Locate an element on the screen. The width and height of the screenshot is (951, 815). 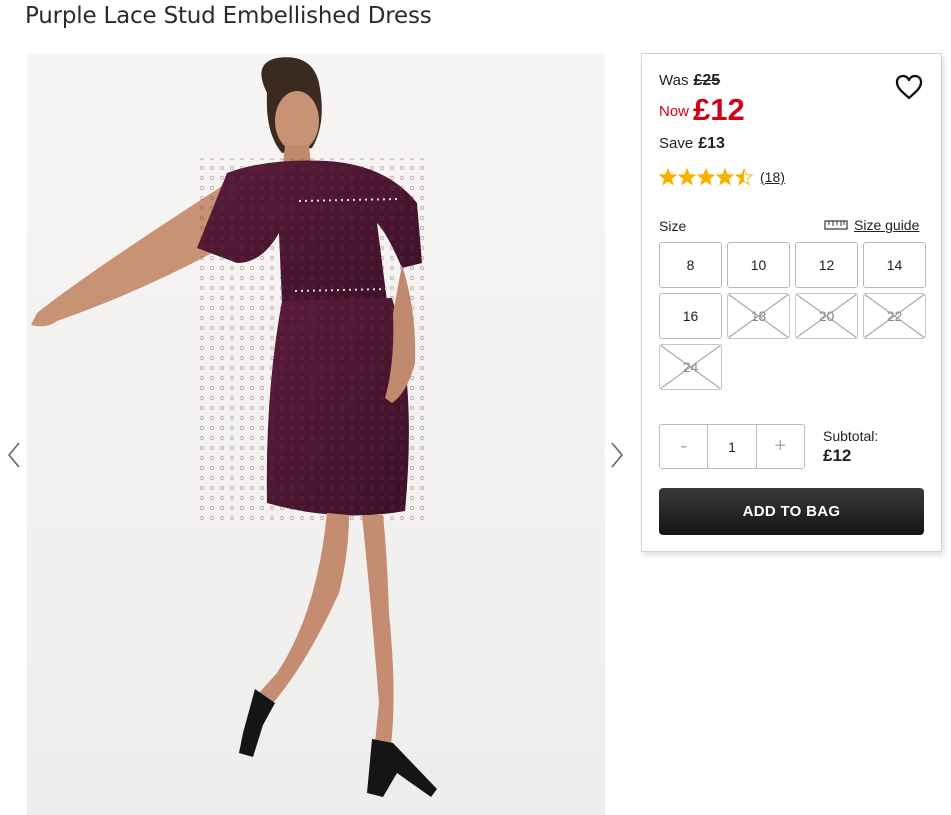
heart-outline-icon is located at coordinates (909, 87).